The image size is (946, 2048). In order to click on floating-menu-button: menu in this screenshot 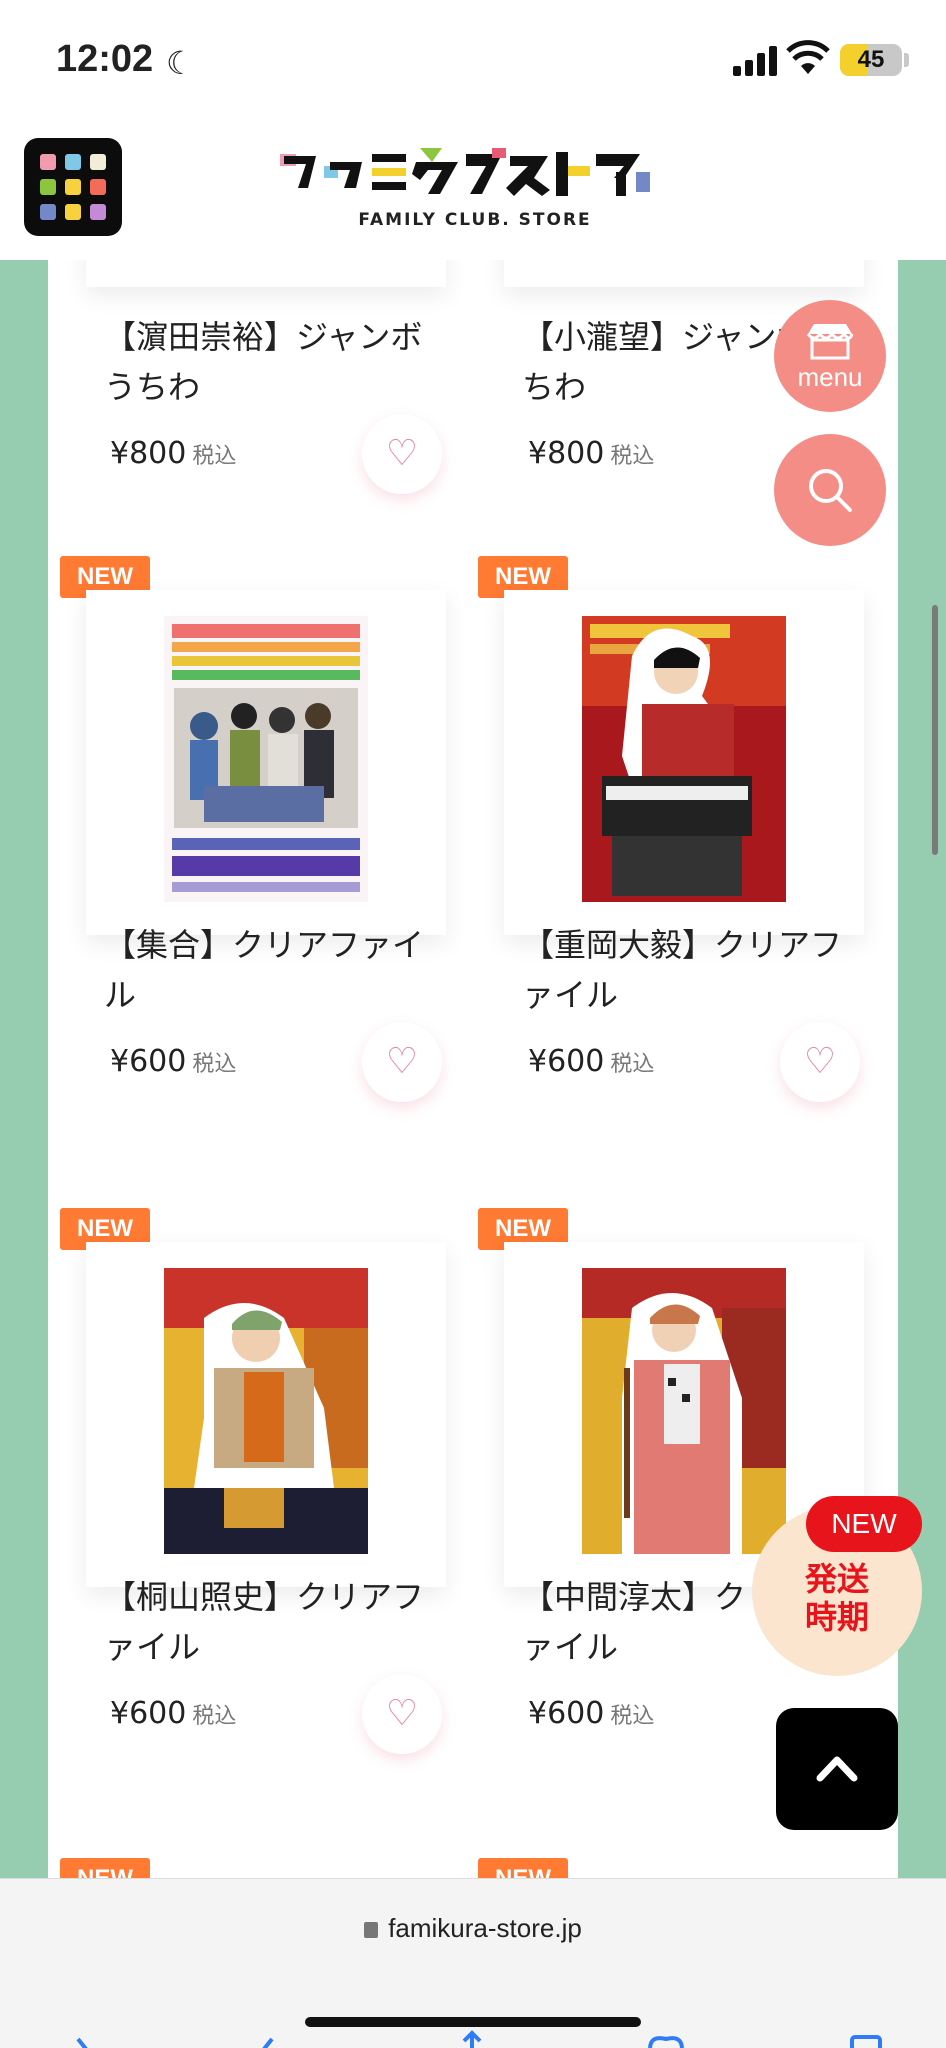, I will do `click(830, 356)`.